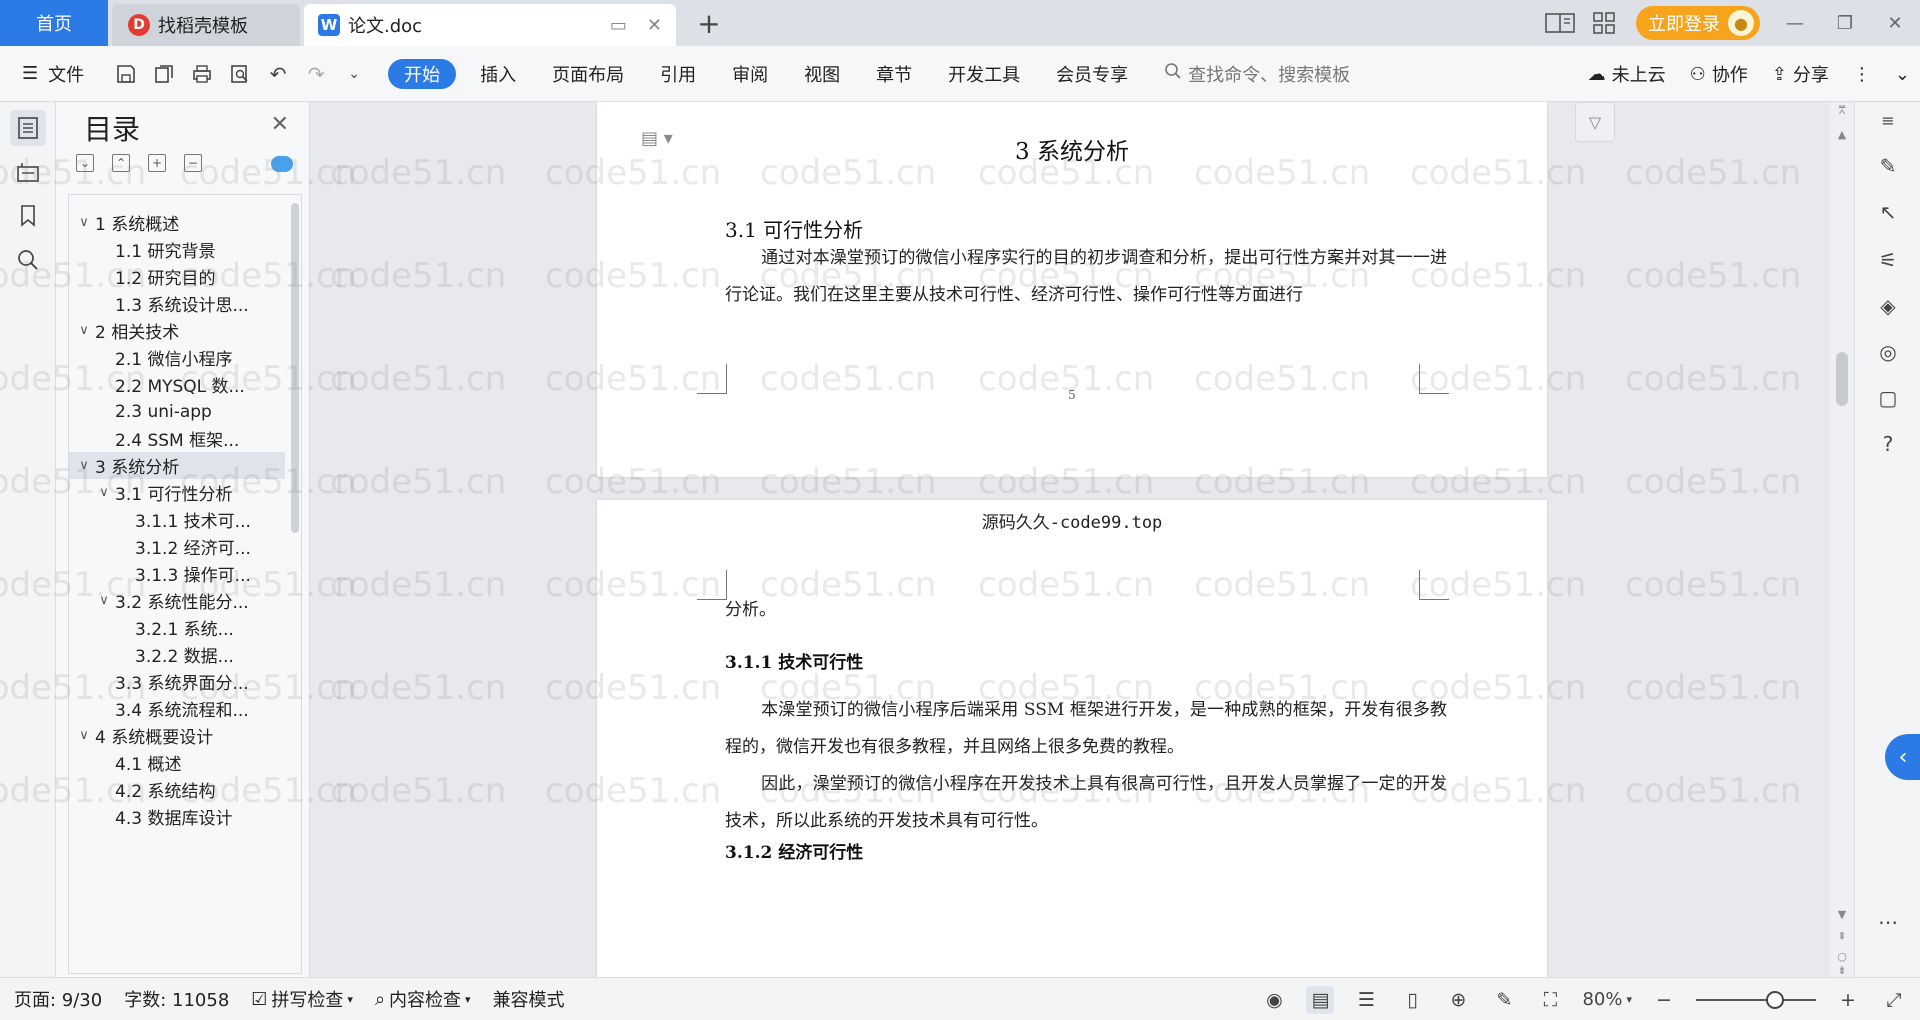 The image size is (1920, 1020). I want to click on rail-menu-icon: ≡, so click(1888, 120).